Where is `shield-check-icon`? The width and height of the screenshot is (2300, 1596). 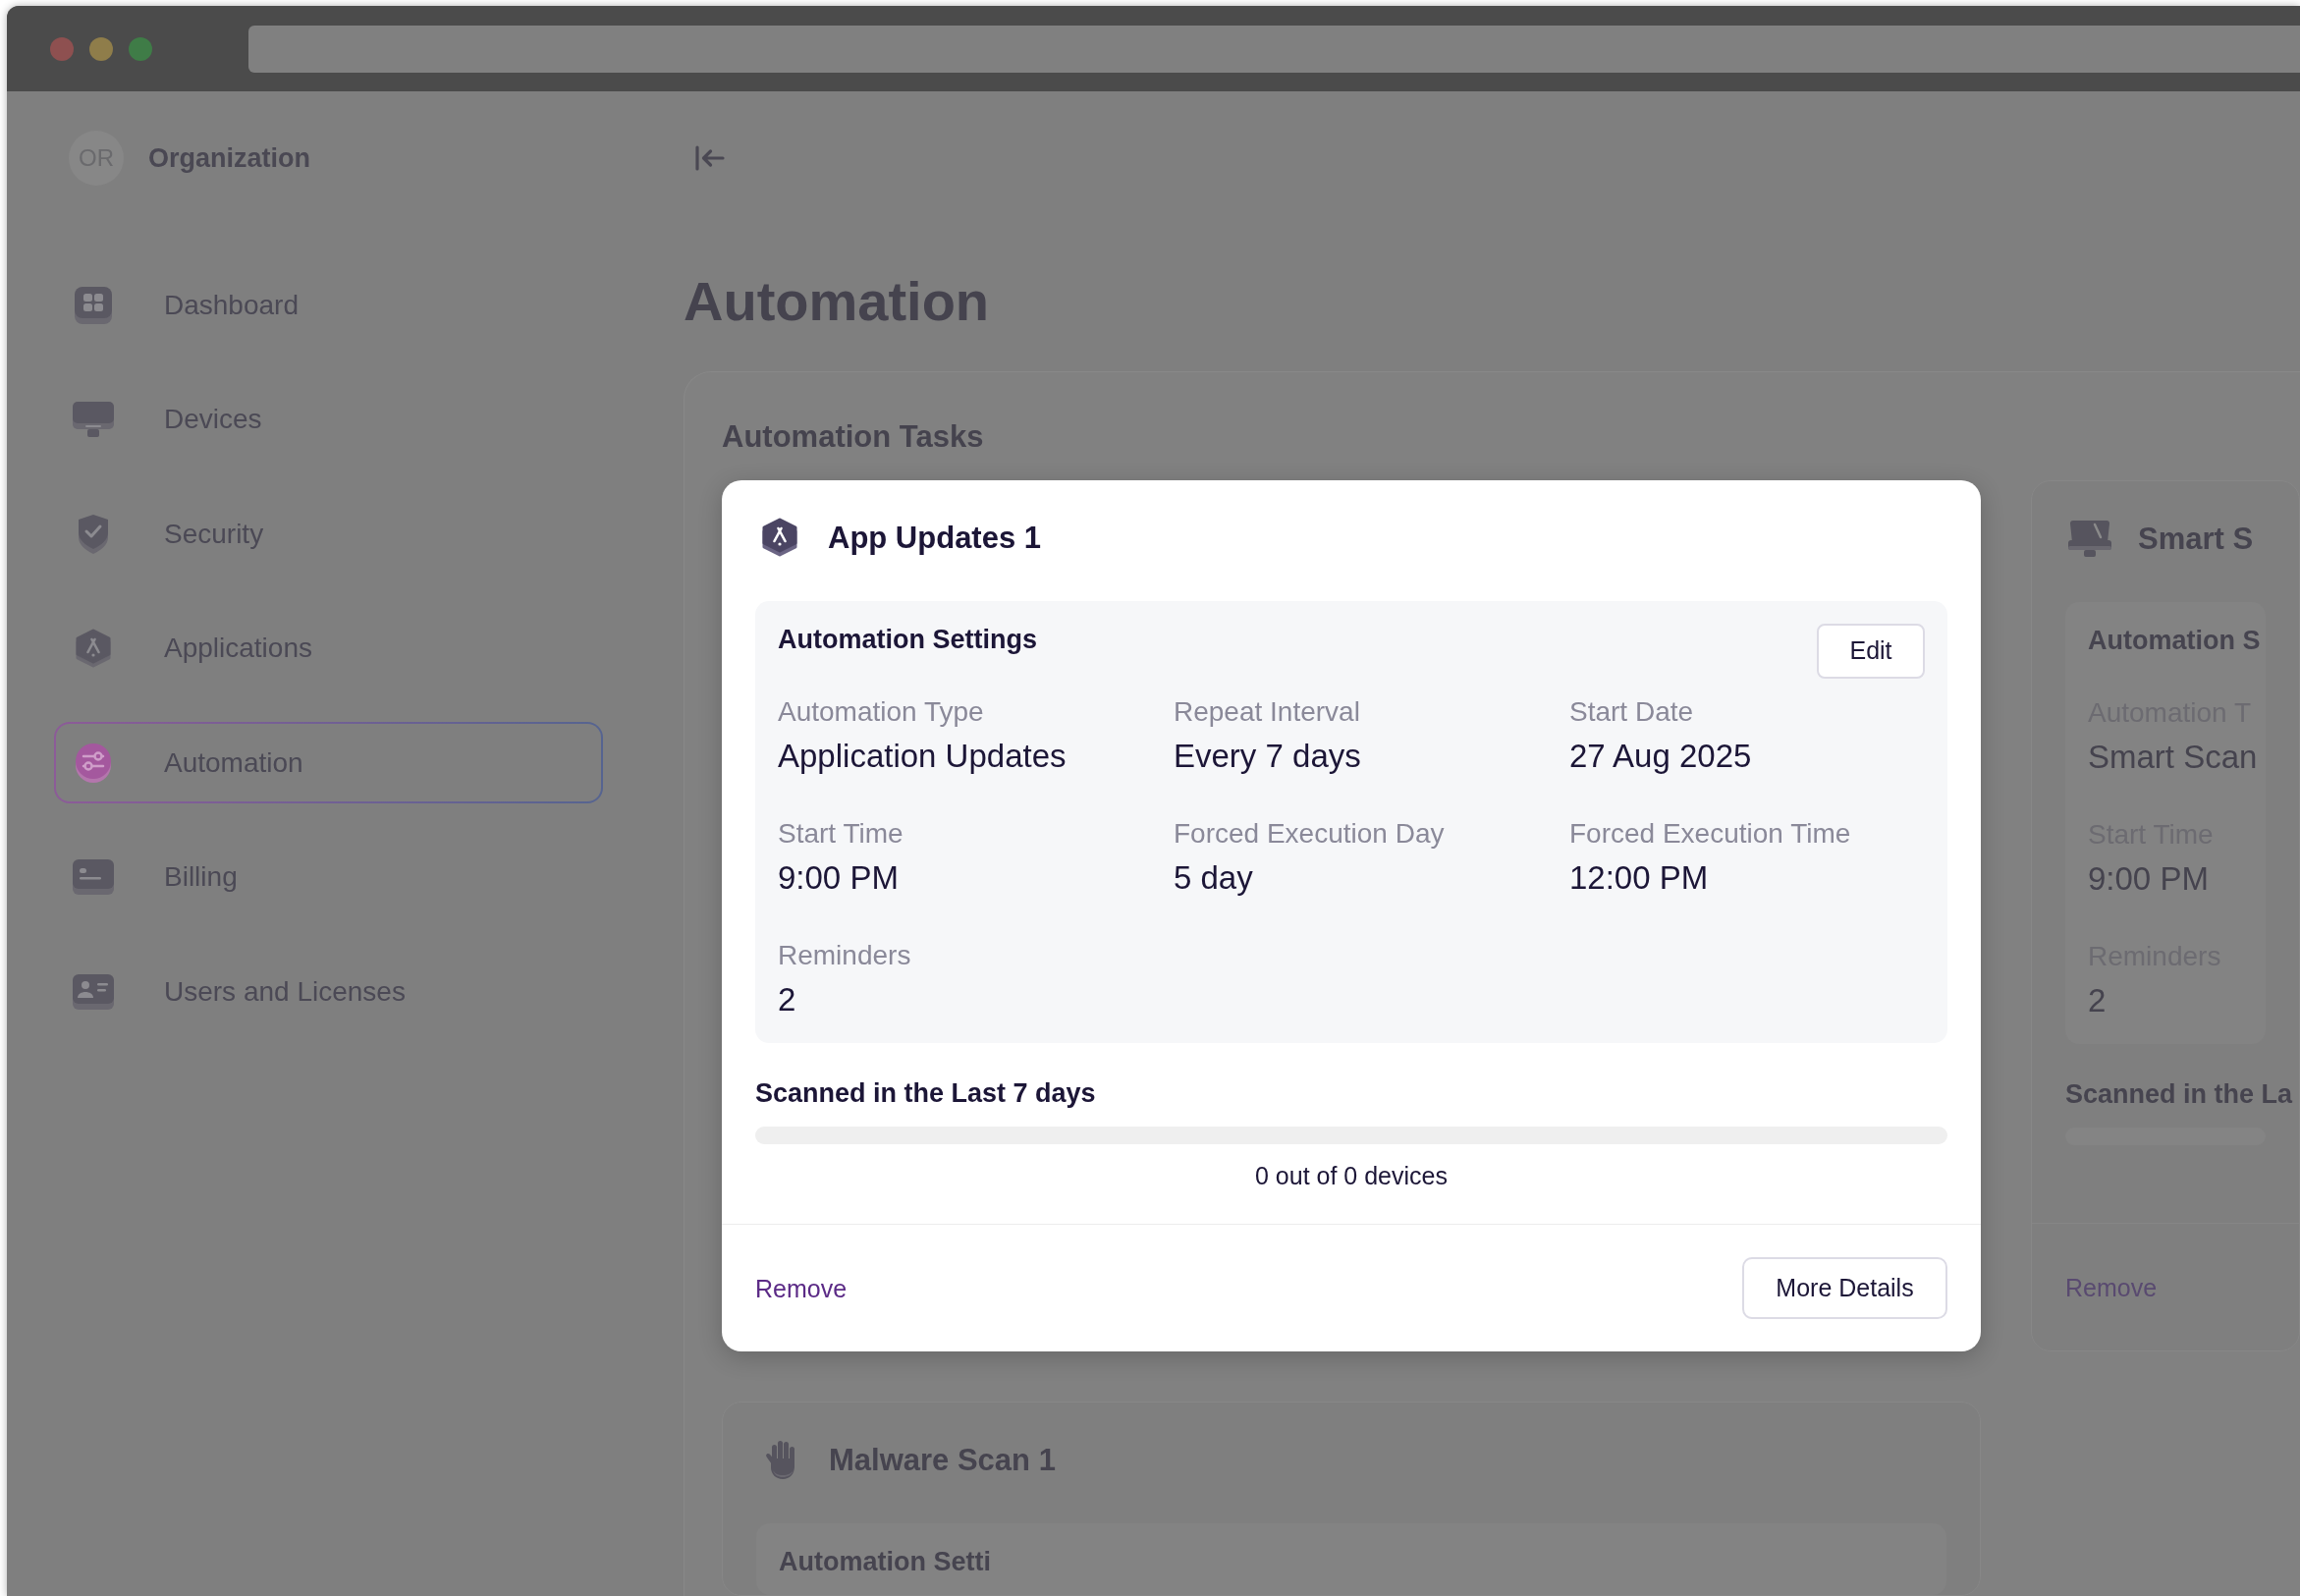 shield-check-icon is located at coordinates (93, 534).